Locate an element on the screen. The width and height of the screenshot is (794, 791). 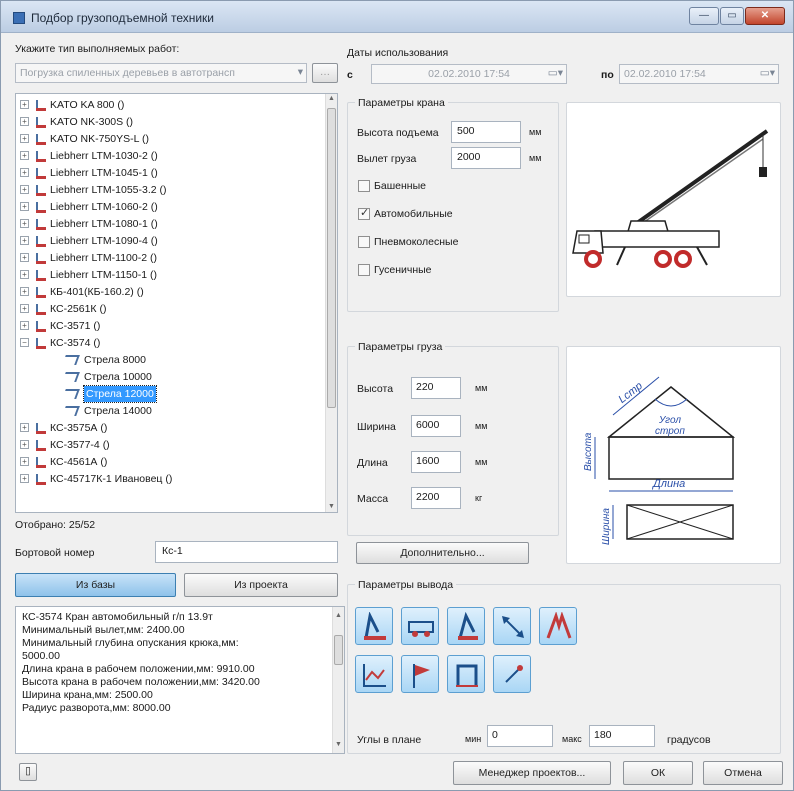
angle-max-input: 180 is located at coordinates (622, 736).